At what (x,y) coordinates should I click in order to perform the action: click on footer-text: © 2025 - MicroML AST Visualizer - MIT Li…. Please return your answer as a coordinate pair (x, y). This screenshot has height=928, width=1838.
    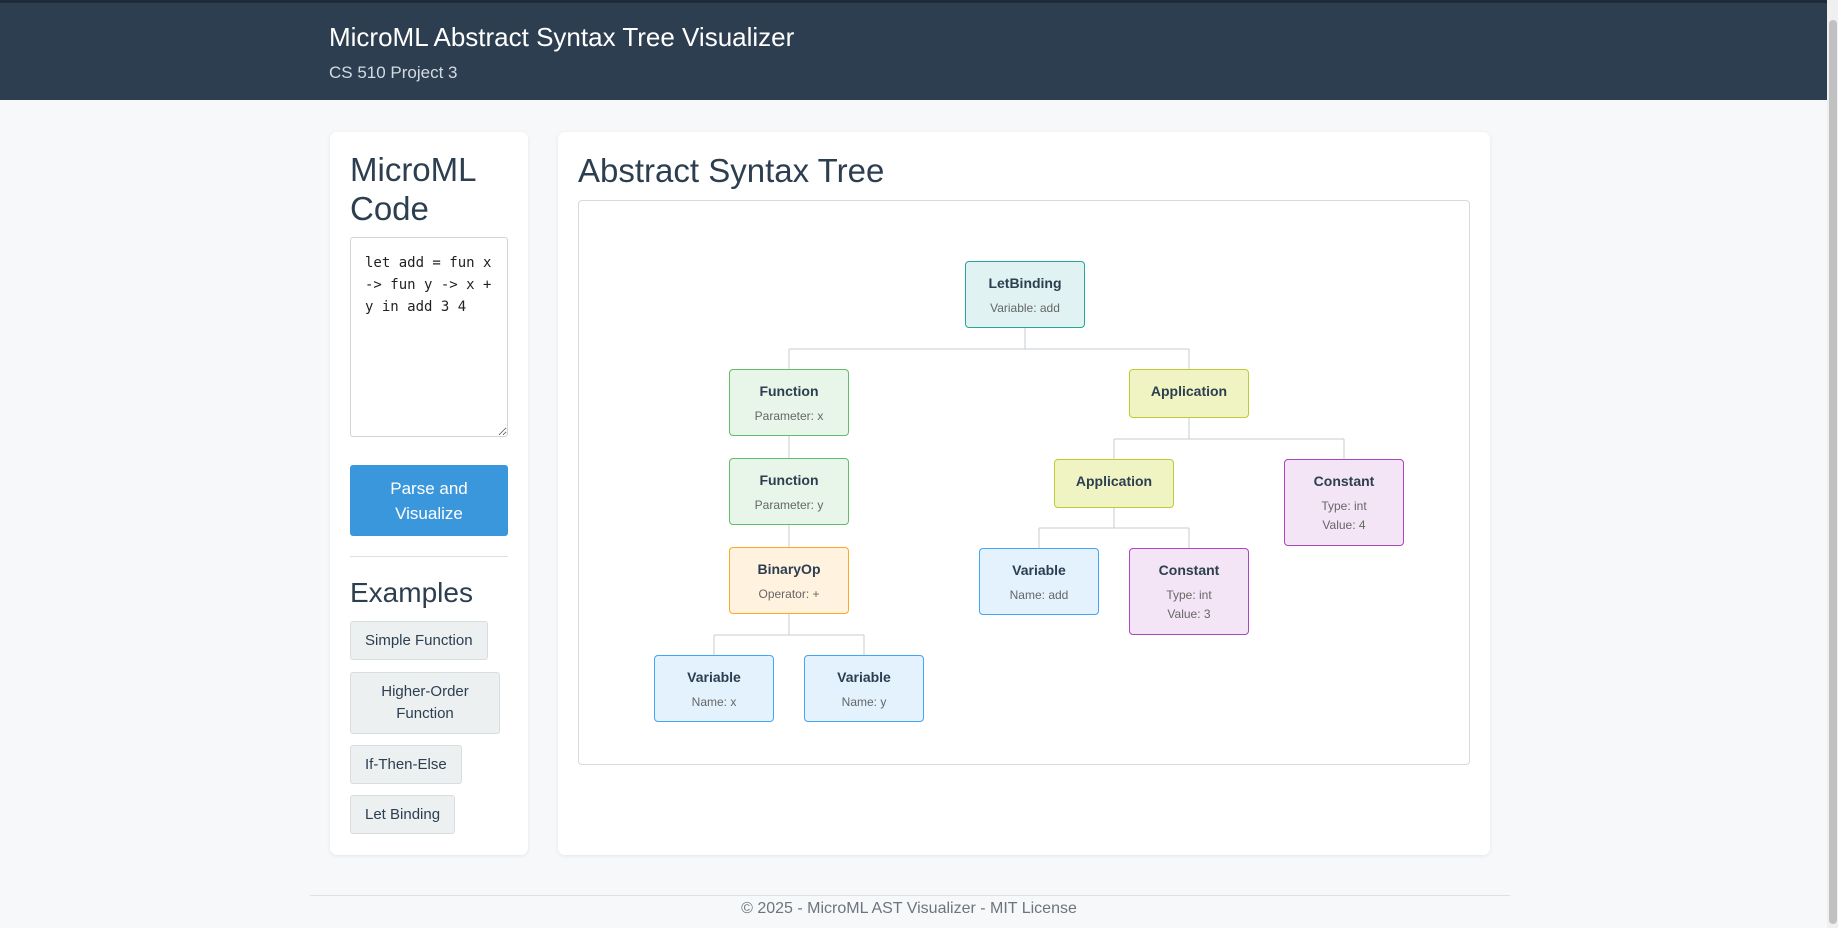
    Looking at the image, I should click on (909, 908).